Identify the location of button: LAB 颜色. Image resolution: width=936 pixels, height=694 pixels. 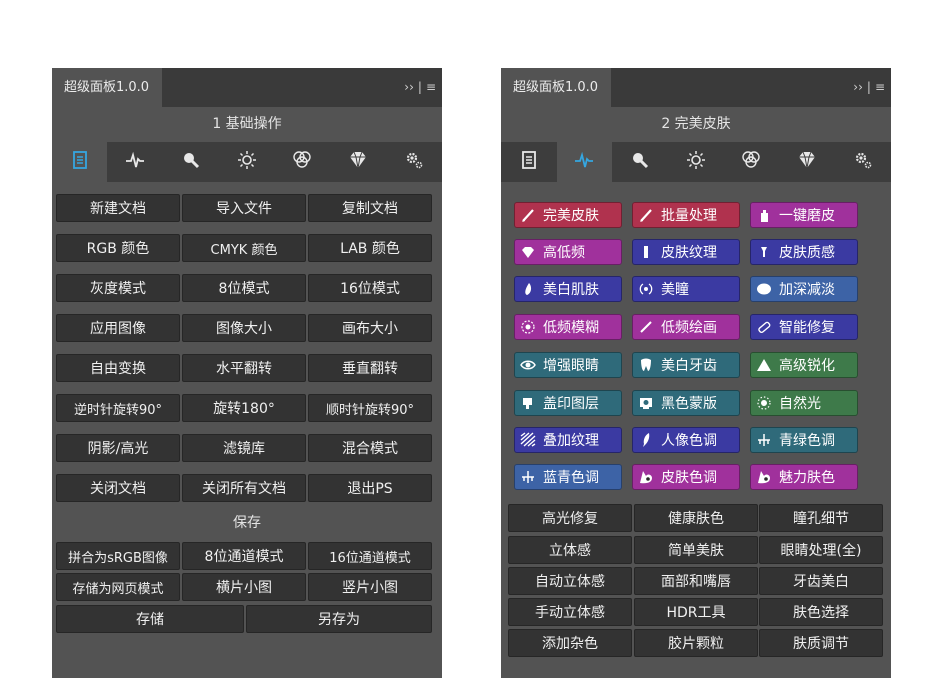
(370, 248).